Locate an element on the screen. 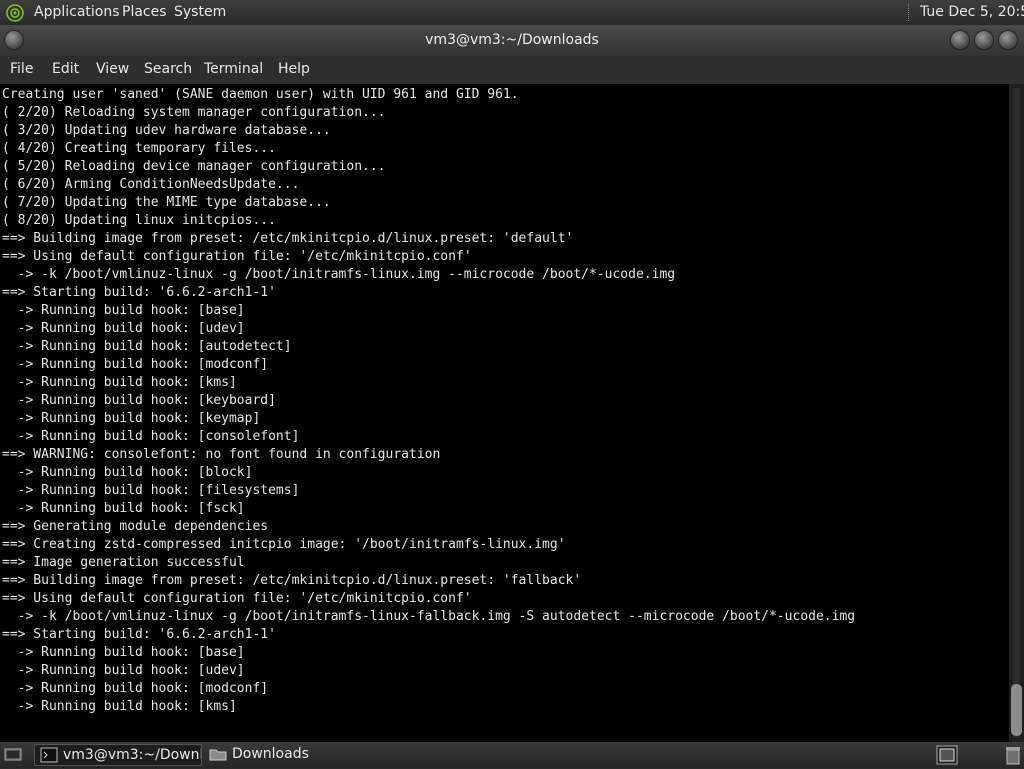 Image resolution: width=1024 pixels, height=769 pixels. minimize-button is located at coordinates (960, 40).